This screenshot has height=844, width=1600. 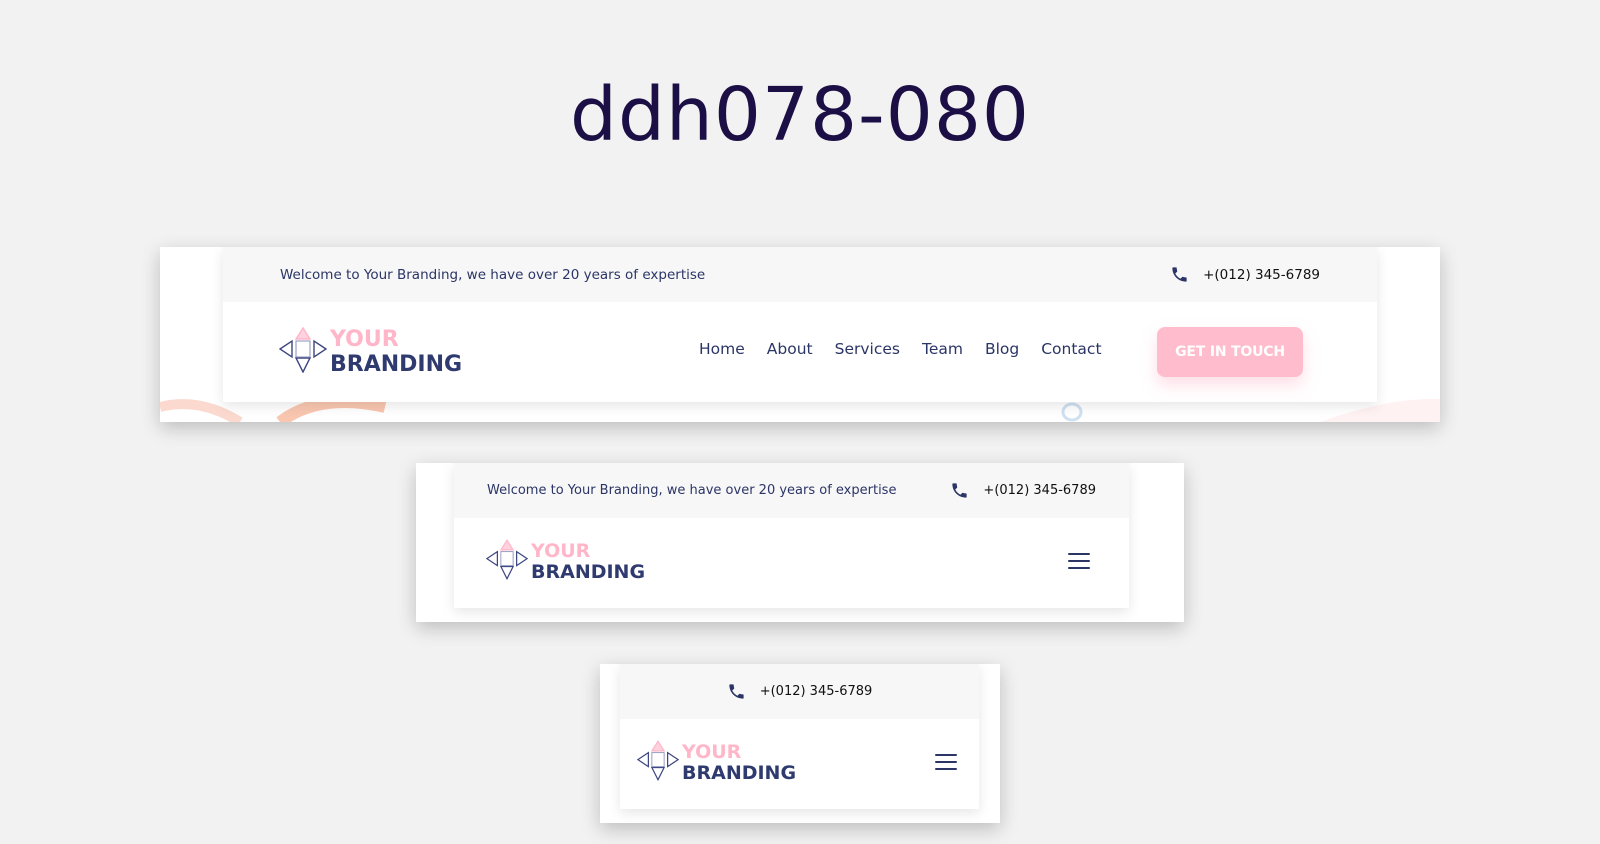 I want to click on nav-item-contact: Contact, so click(x=1071, y=349).